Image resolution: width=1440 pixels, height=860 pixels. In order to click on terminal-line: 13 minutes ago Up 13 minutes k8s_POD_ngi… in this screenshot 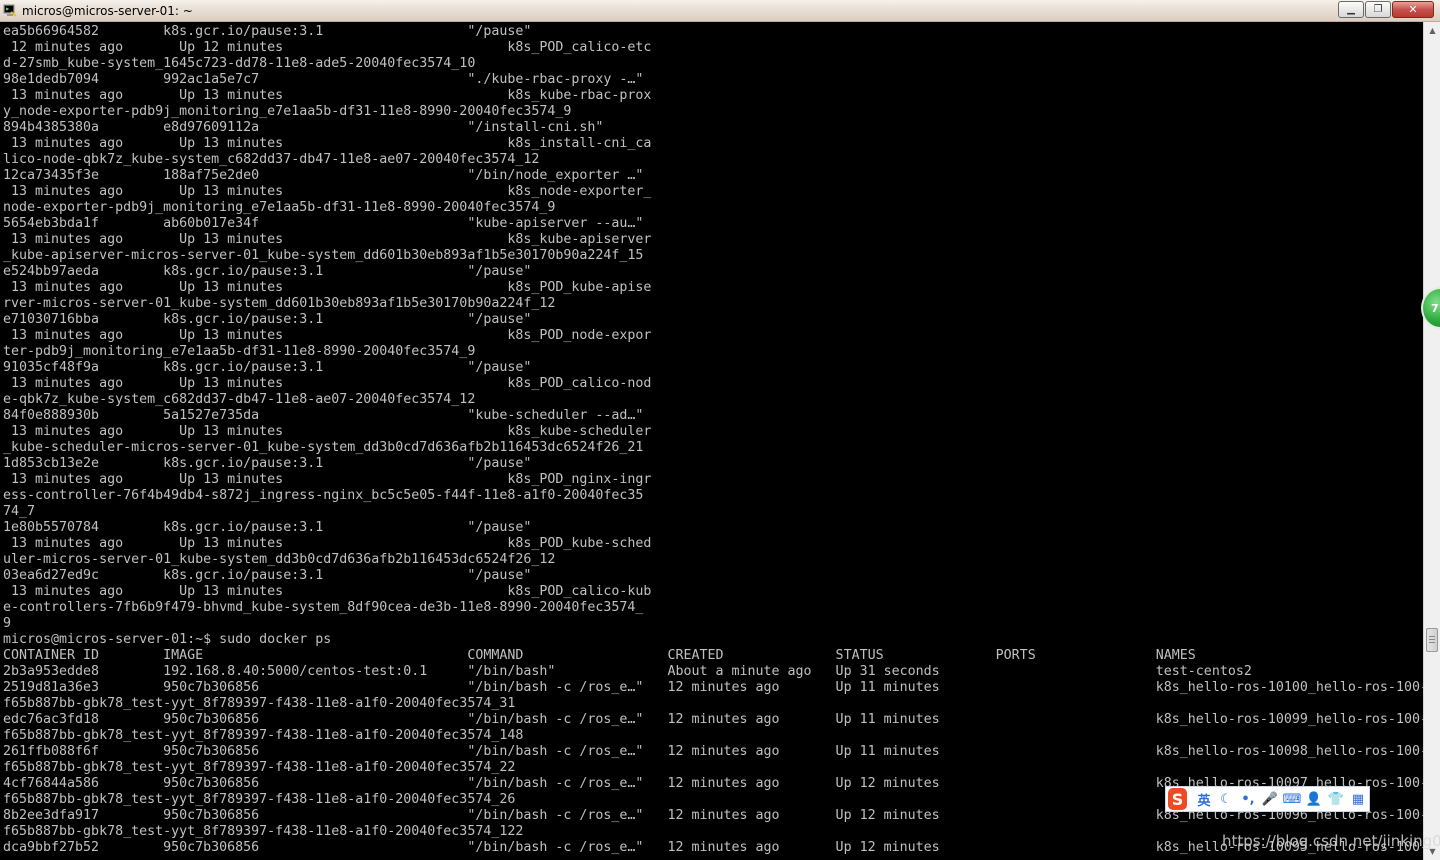, I will do `click(327, 479)`.